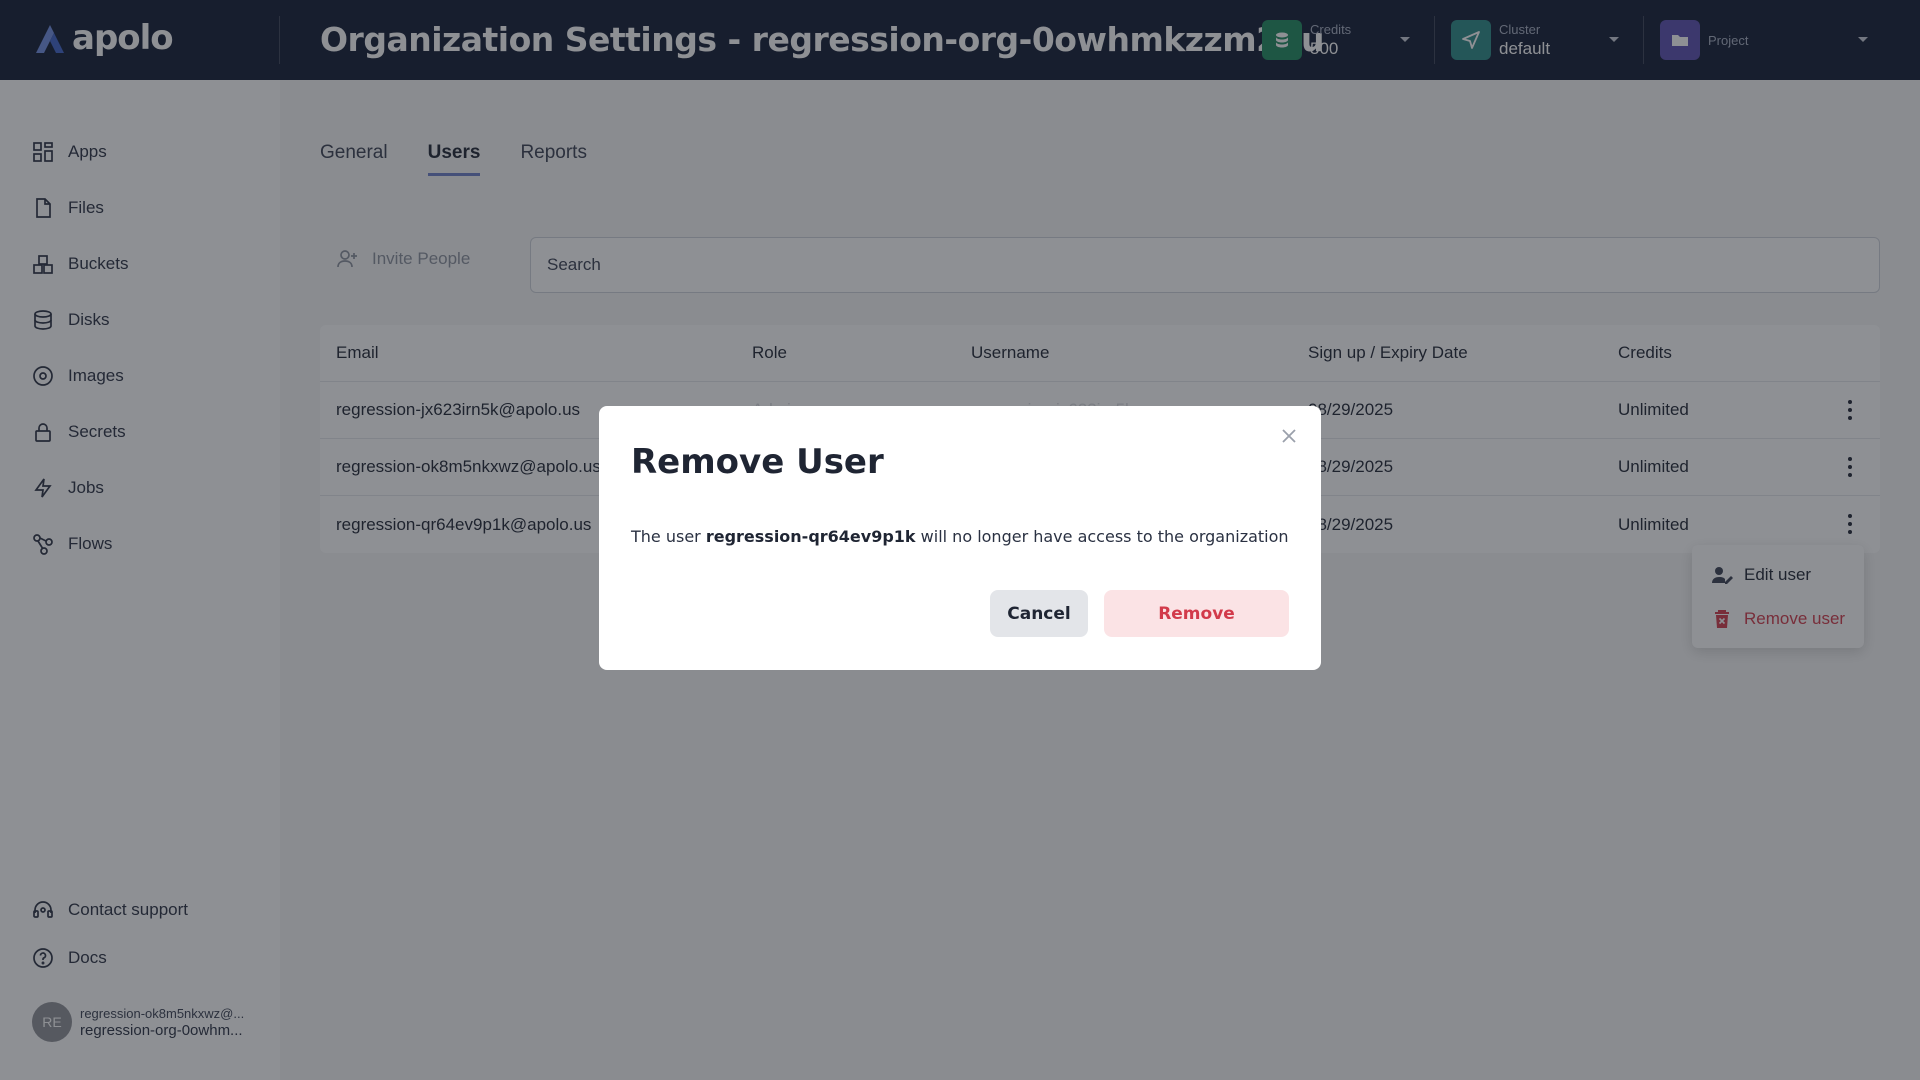  I want to click on close-icon, so click(1289, 436).